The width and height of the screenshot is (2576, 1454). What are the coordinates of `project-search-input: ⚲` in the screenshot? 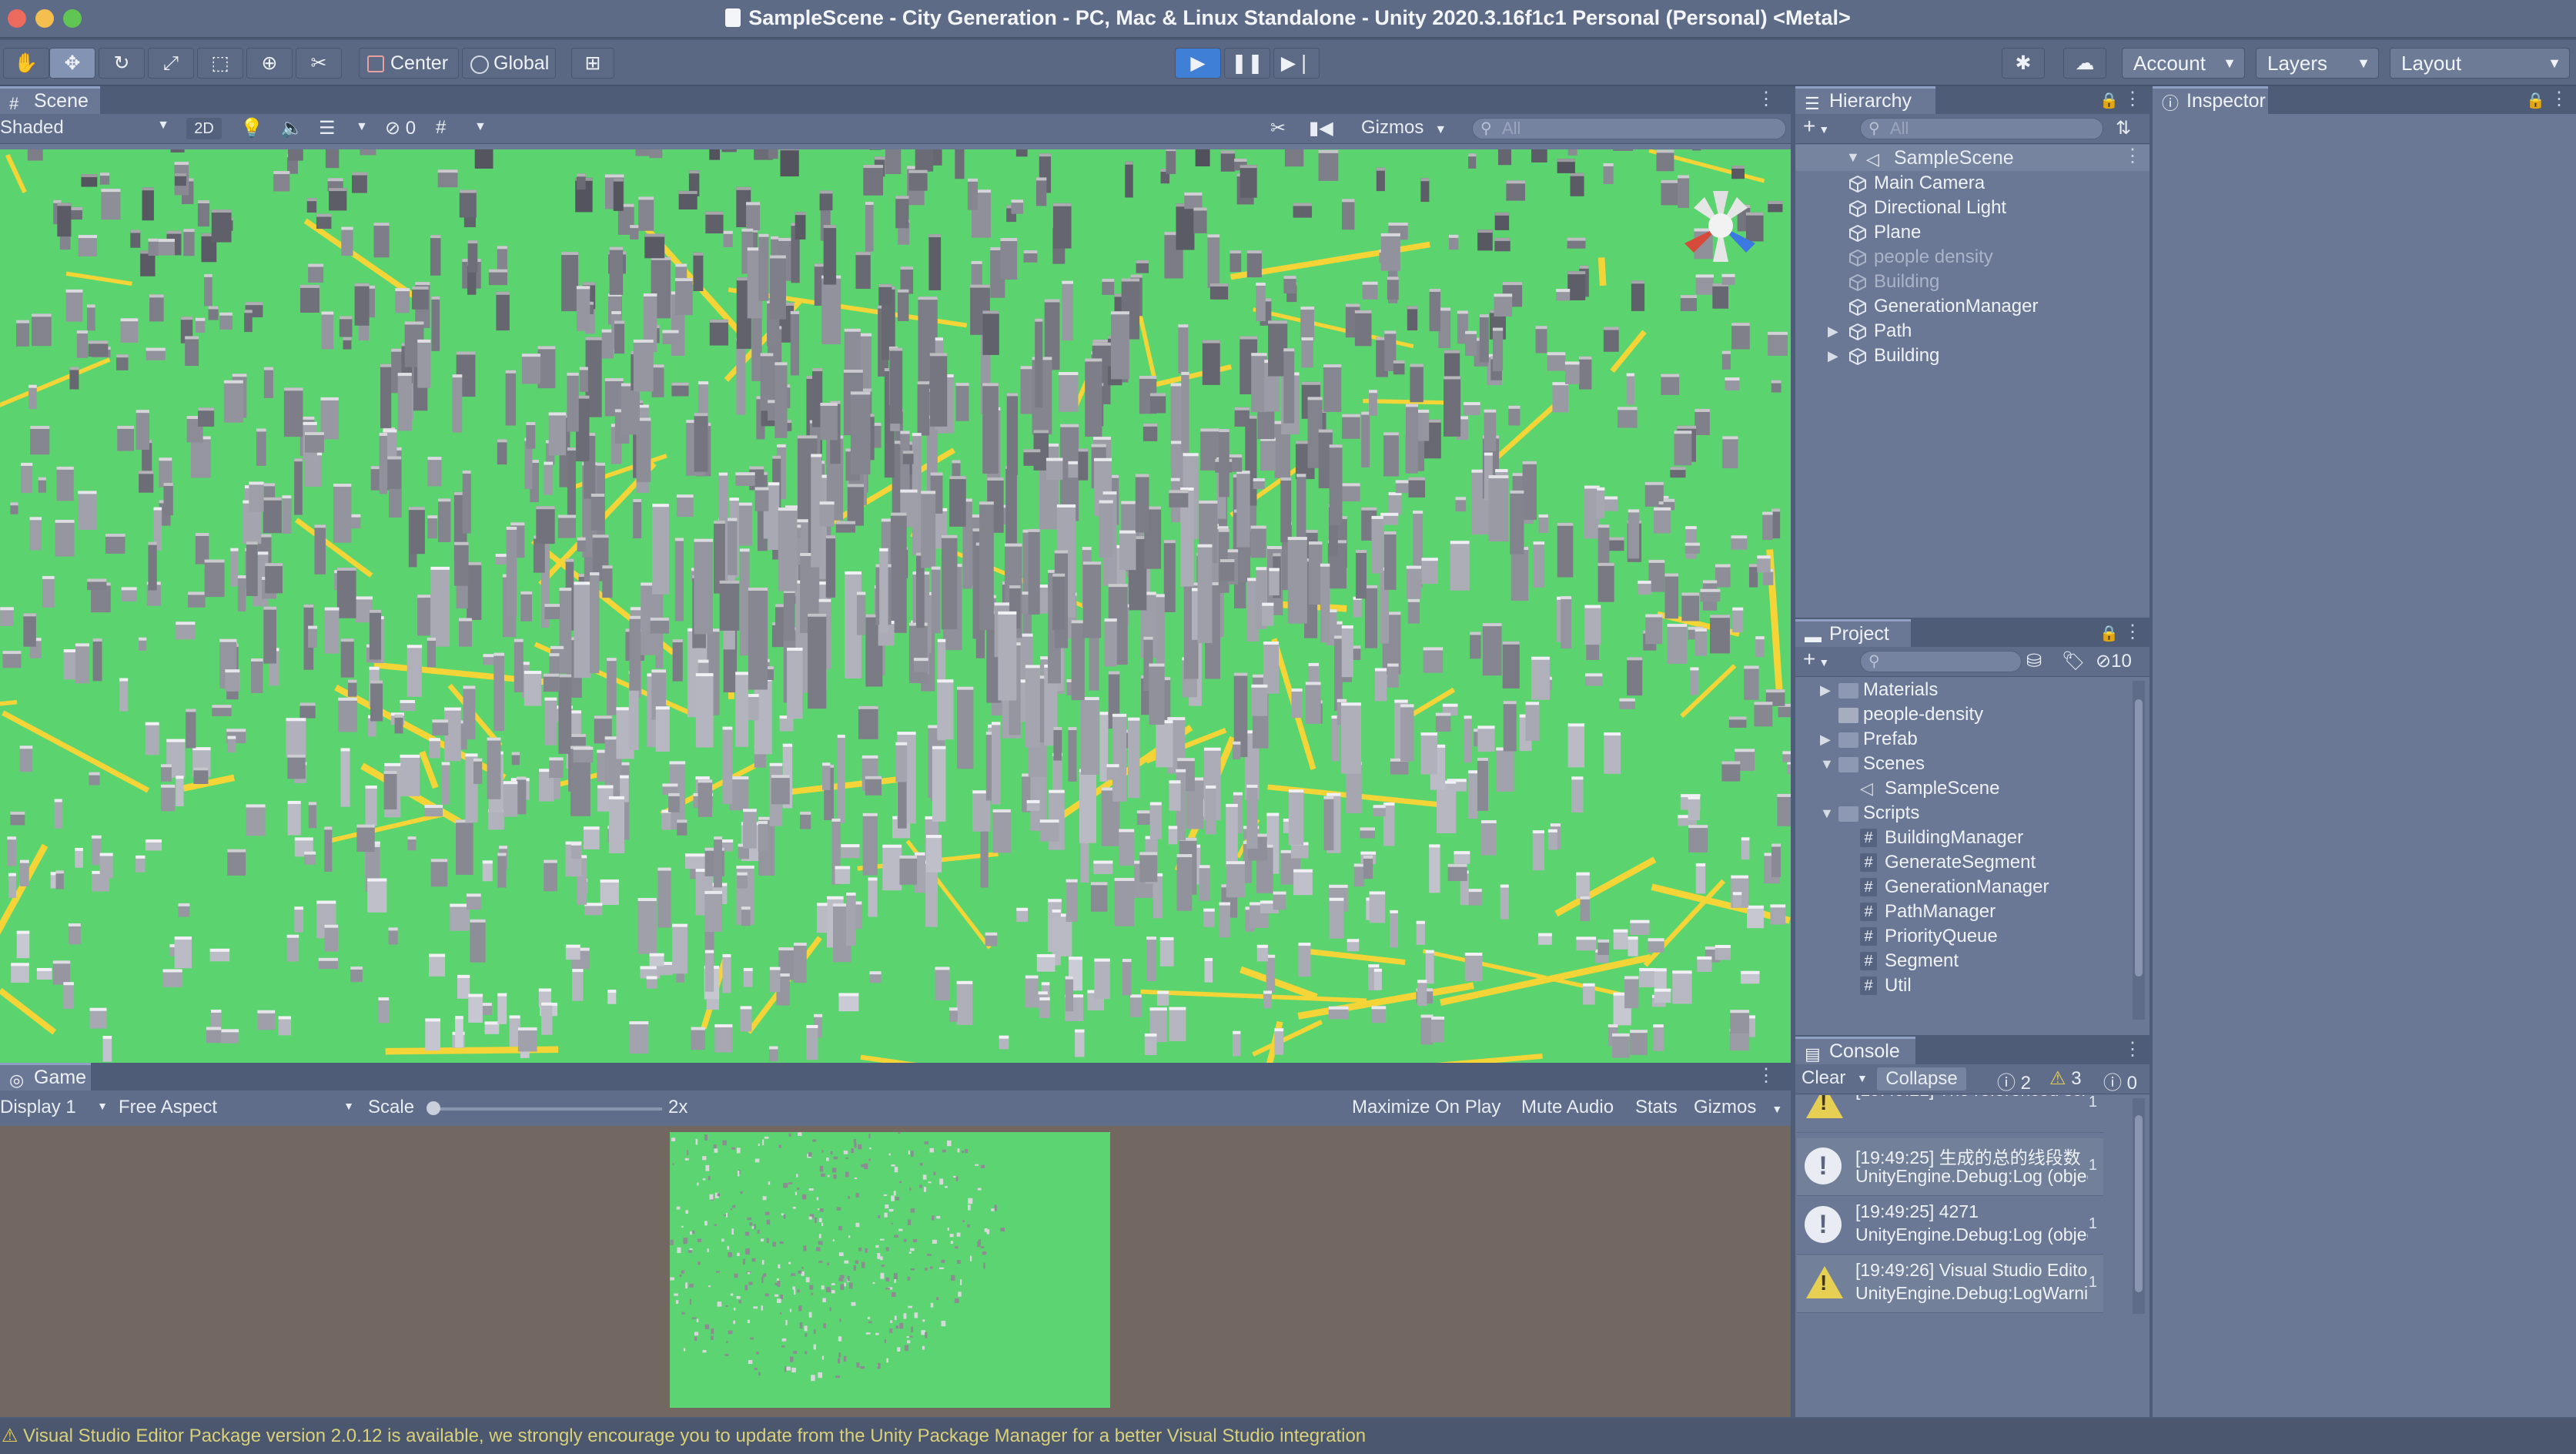 It's located at (1941, 661).